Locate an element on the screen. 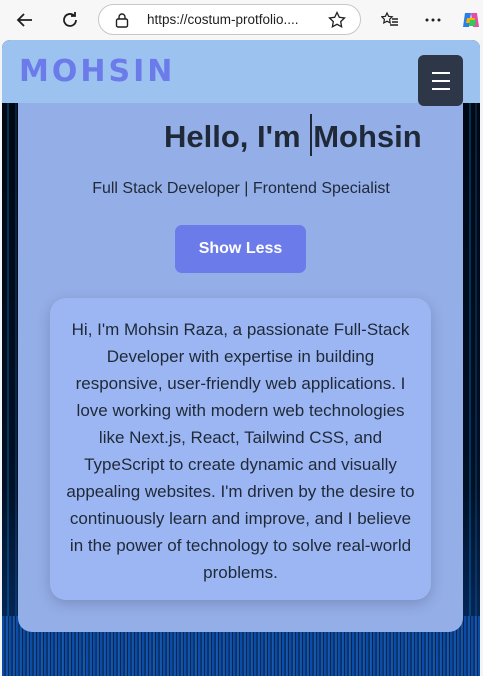  menu-button is located at coordinates (440, 80).